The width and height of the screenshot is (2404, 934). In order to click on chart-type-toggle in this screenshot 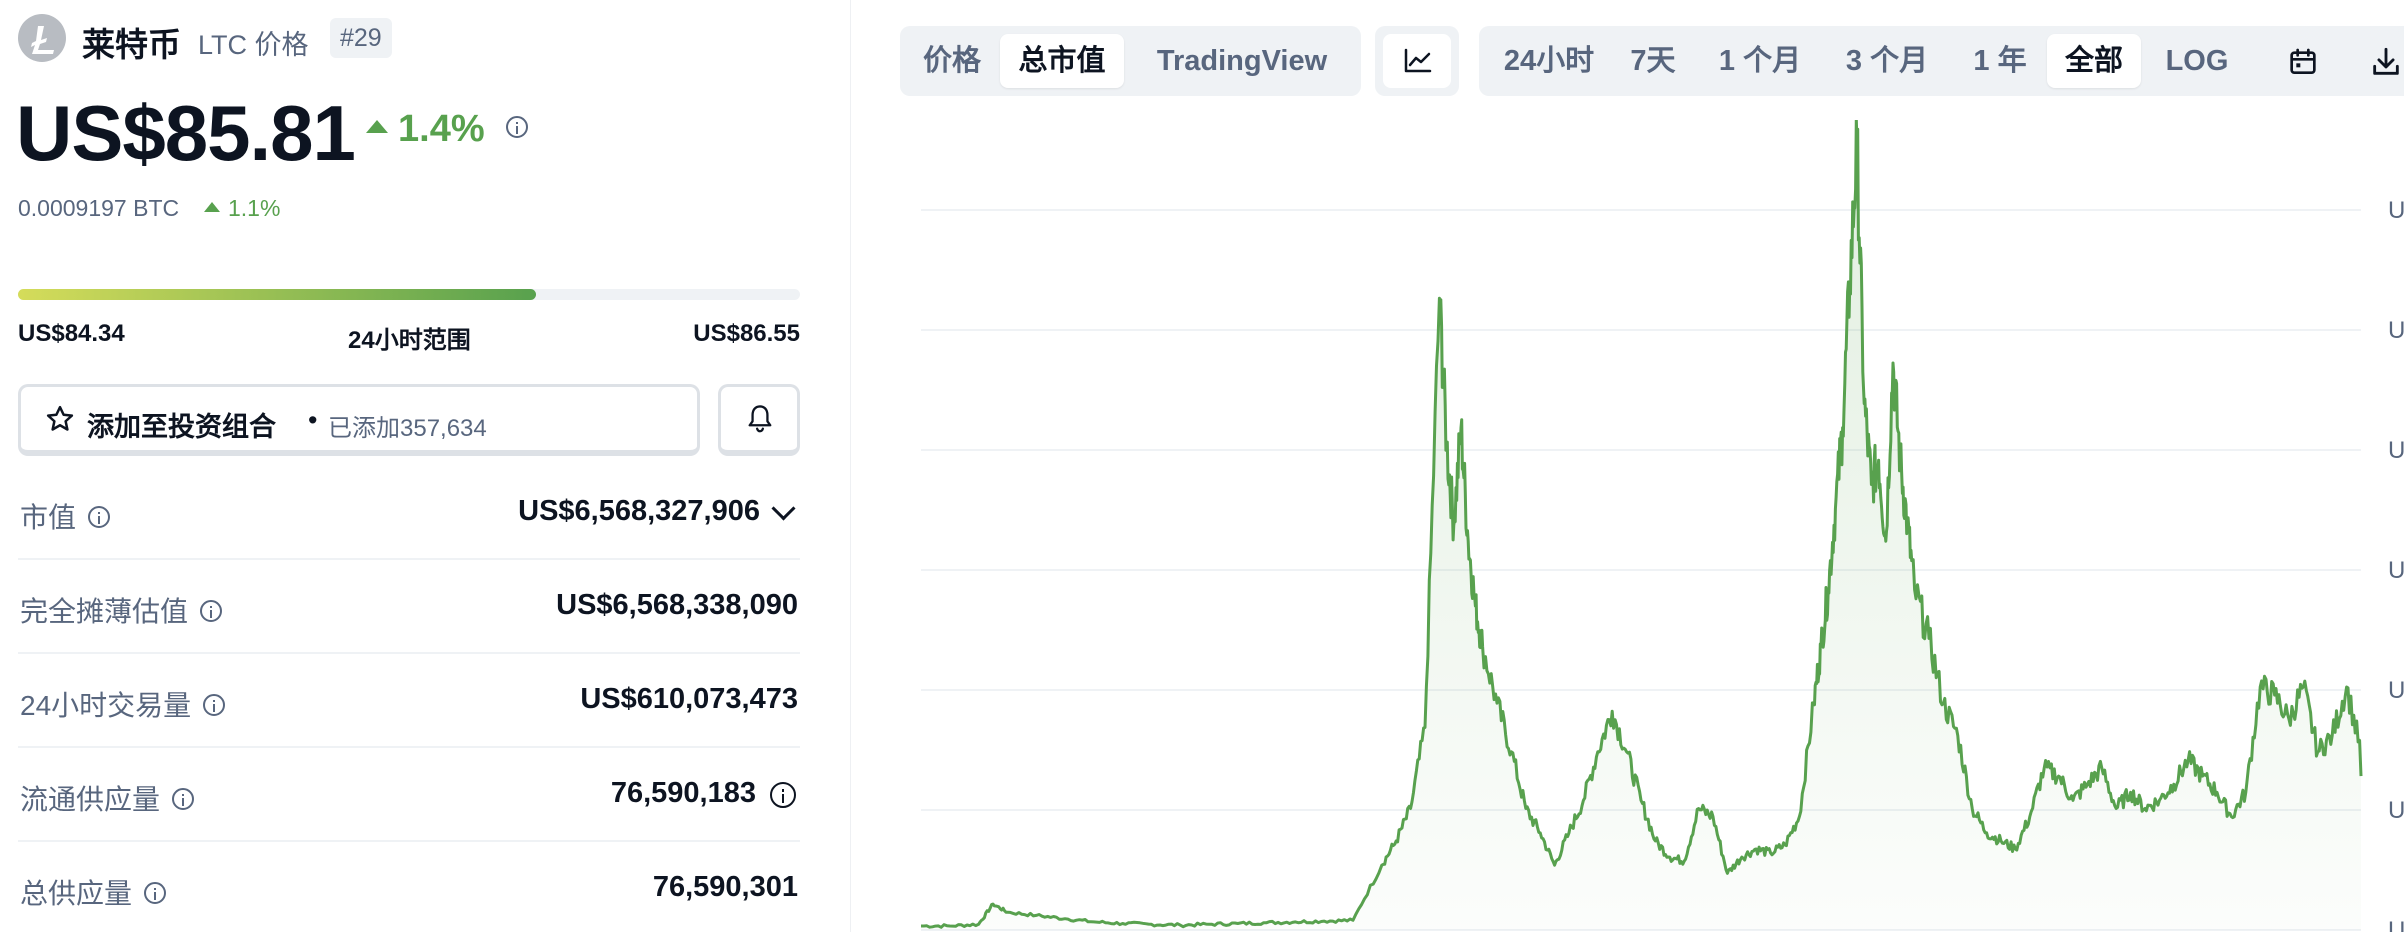, I will do `click(1417, 61)`.